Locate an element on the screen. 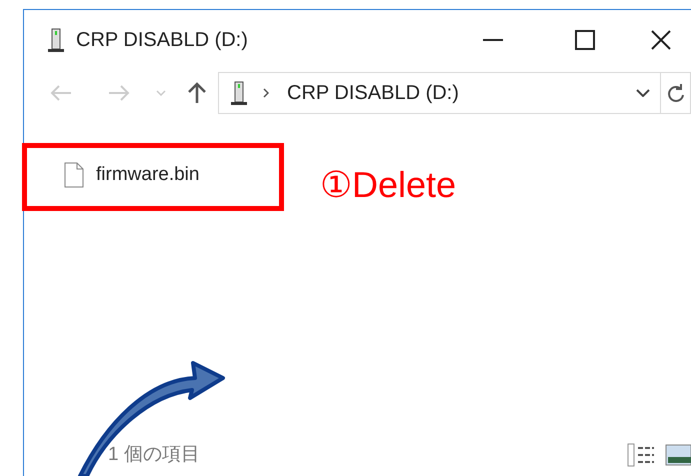  annotation-label: ①Delete is located at coordinates (388, 185).